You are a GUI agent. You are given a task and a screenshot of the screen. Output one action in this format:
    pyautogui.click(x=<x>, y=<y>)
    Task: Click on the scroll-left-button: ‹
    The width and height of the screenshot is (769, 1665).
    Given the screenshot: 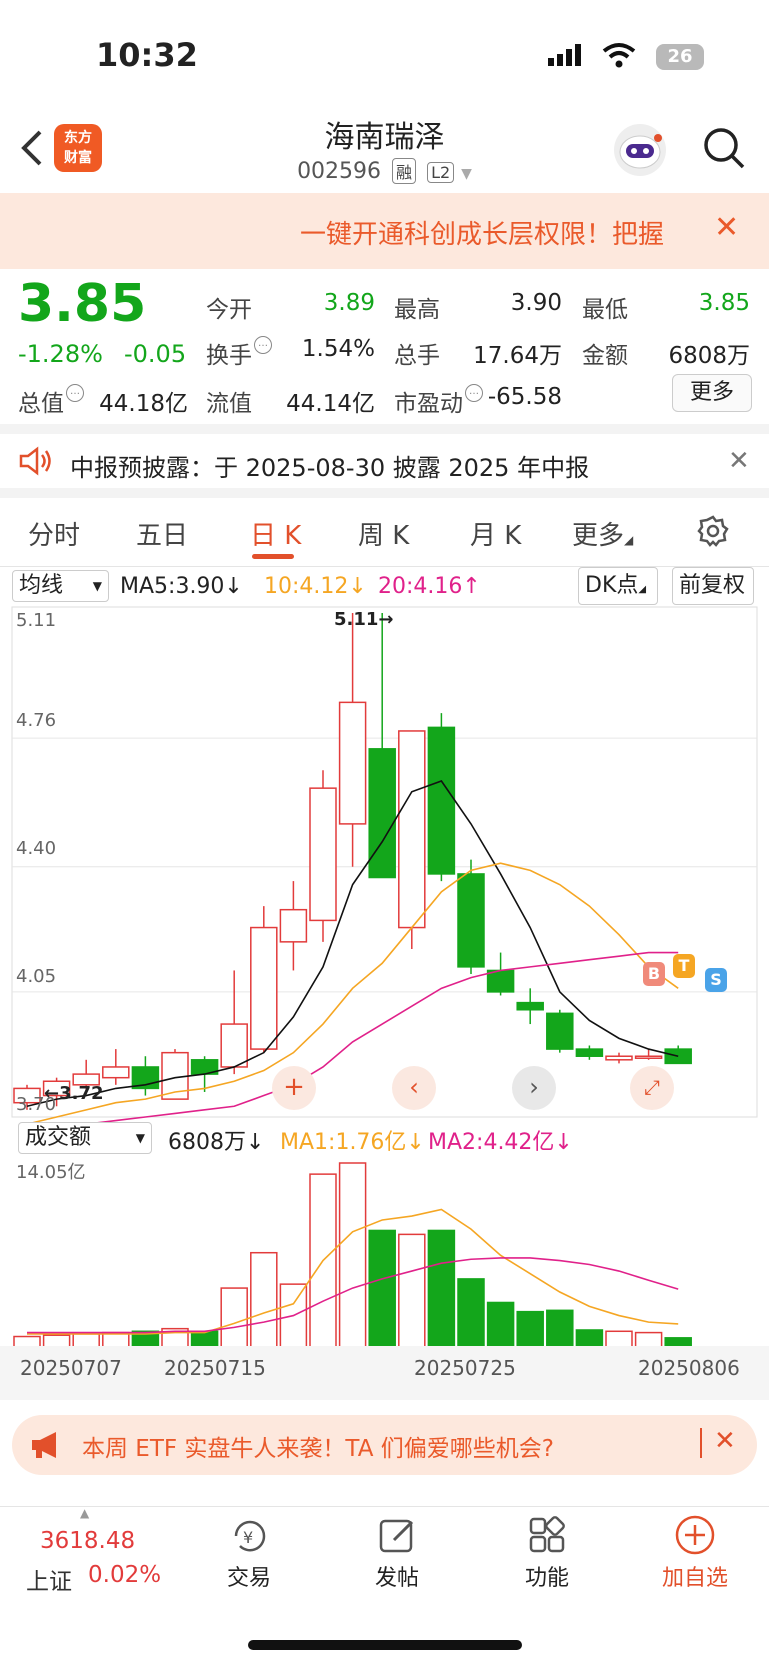 What is the action you would take?
    pyautogui.click(x=414, y=1088)
    